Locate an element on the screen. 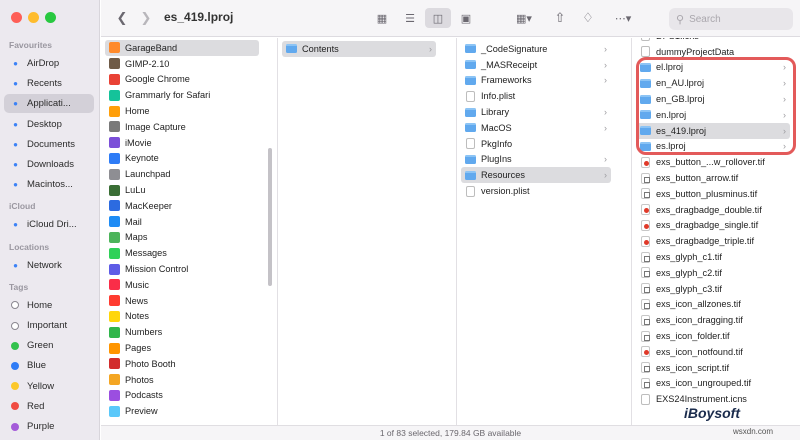 The image size is (800, 440). list-item: Photo Booth is located at coordinates (182, 364).